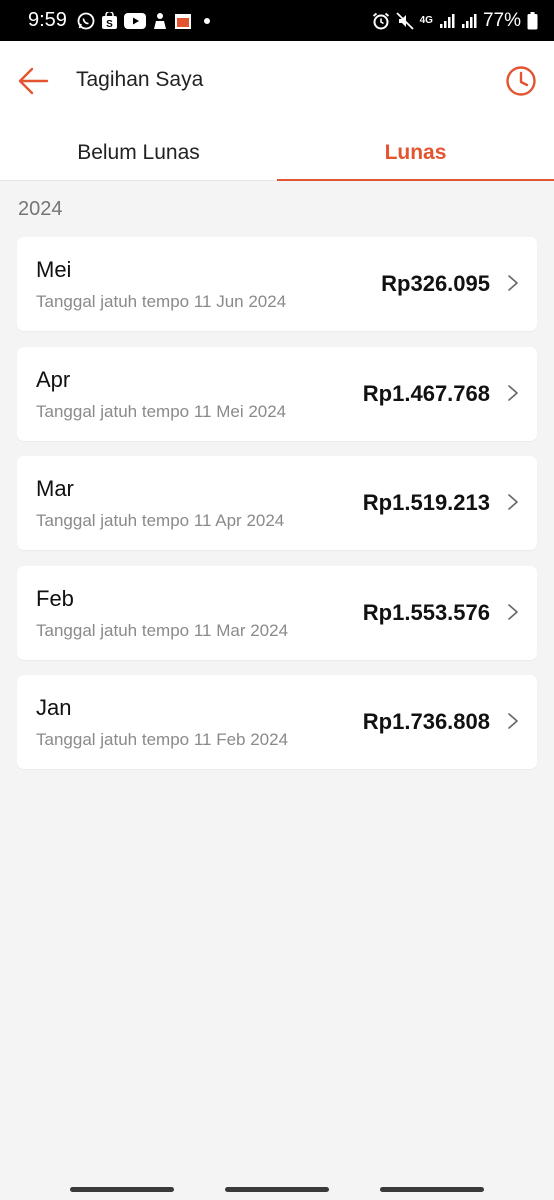 The height and width of the screenshot is (1200, 554). What do you see at coordinates (161, 411) in the screenshot?
I see `bill-due-date: Tanggal jatuh tempo 11 Mei 2024` at bounding box center [161, 411].